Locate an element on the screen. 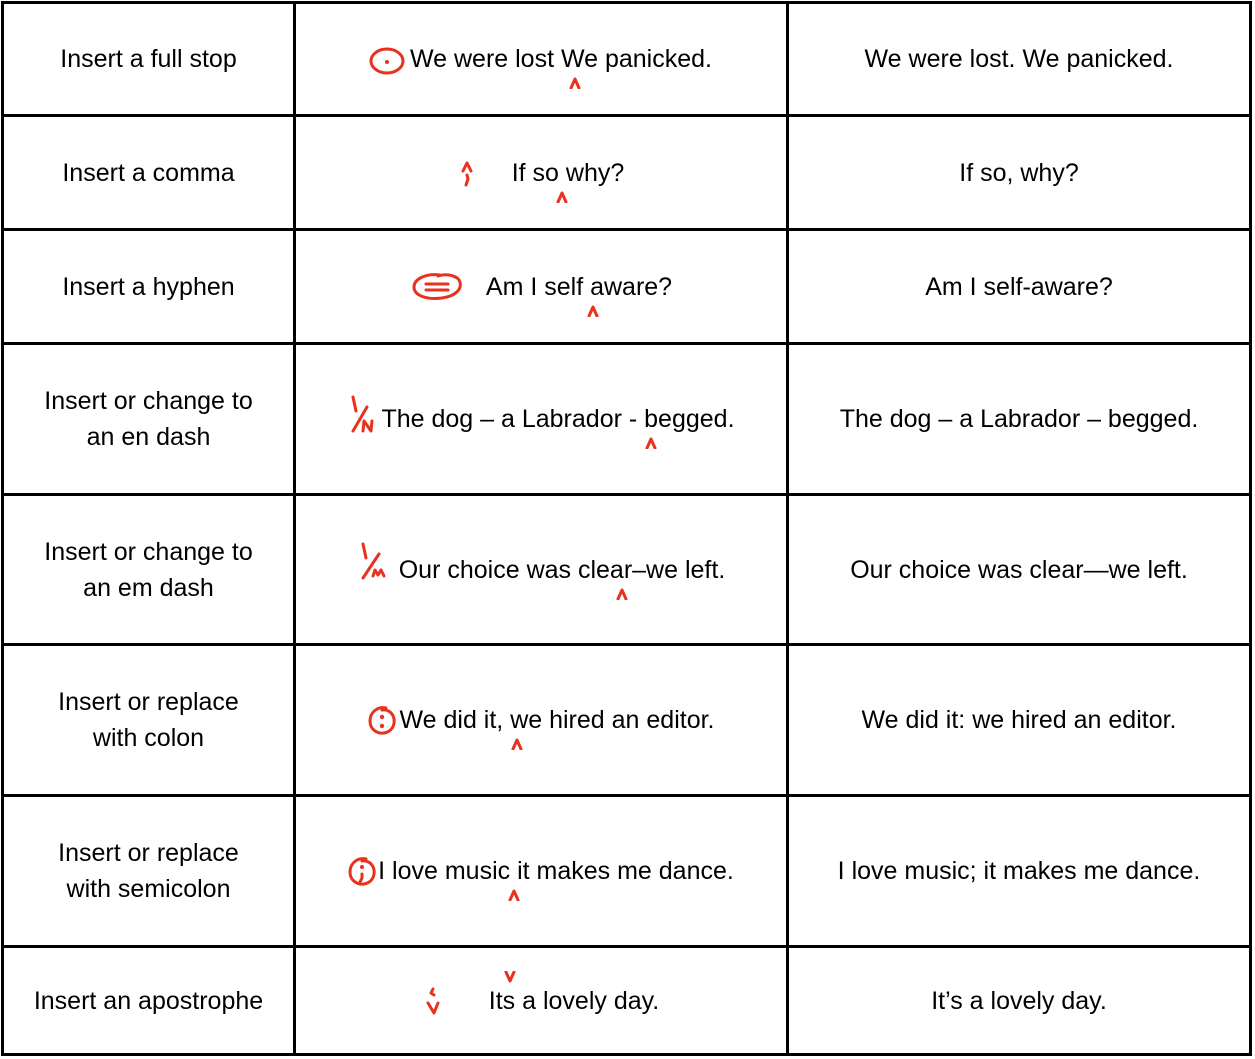 This screenshot has height=1059, width=1255. corrected-cell: We did it: we hired an editor. is located at coordinates (1019, 720).